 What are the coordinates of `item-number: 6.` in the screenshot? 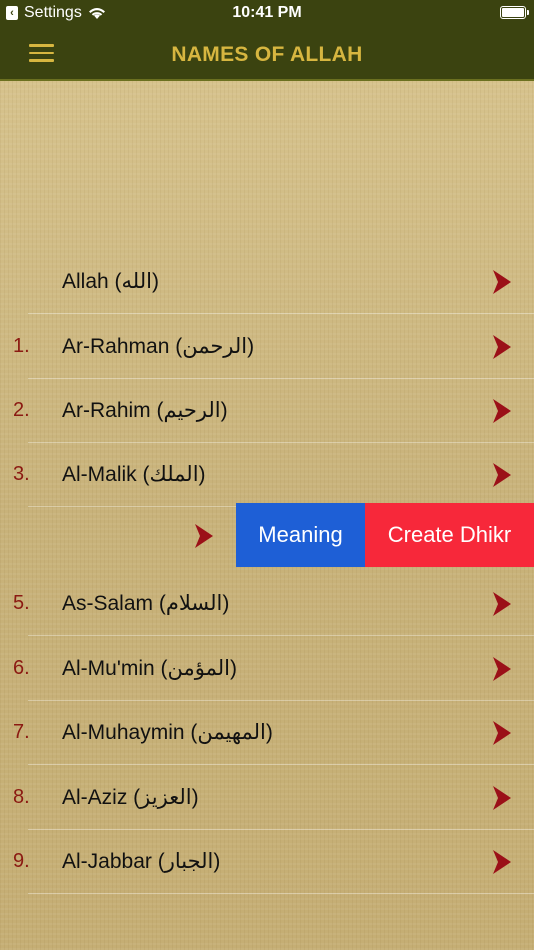 It's located at (21, 668).